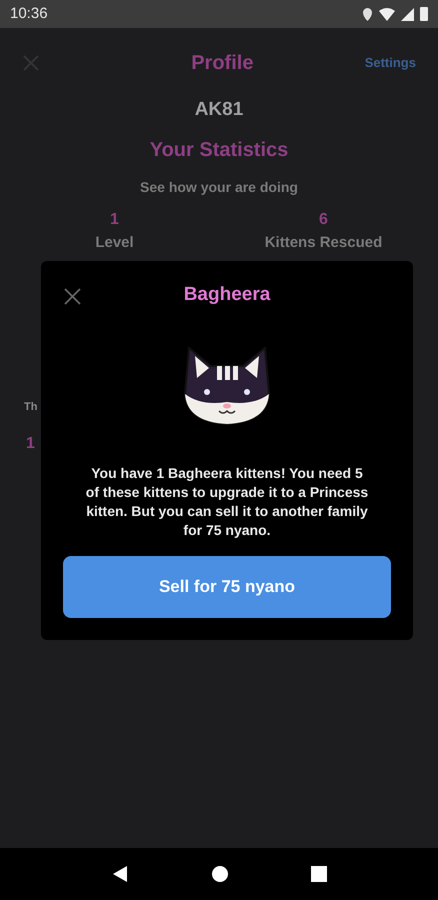 Image resolution: width=438 pixels, height=900 pixels. I want to click on statistics-subtitle: See how your are doing, so click(219, 187).